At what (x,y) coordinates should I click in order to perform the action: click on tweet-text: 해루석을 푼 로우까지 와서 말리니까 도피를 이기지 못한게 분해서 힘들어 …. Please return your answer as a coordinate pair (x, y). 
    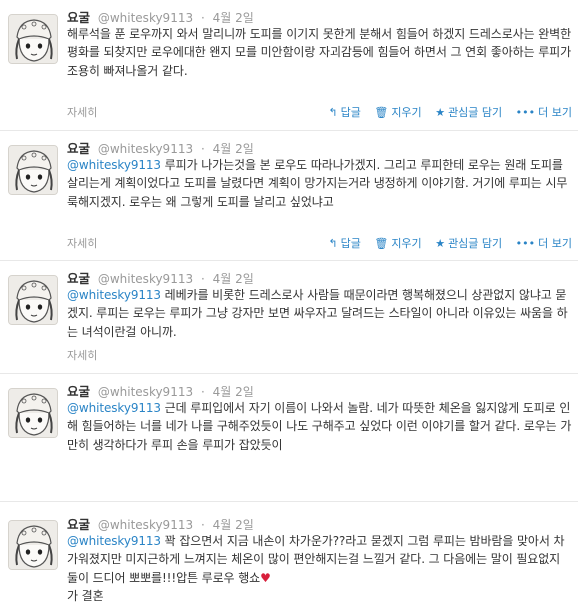
    Looking at the image, I should click on (319, 52).